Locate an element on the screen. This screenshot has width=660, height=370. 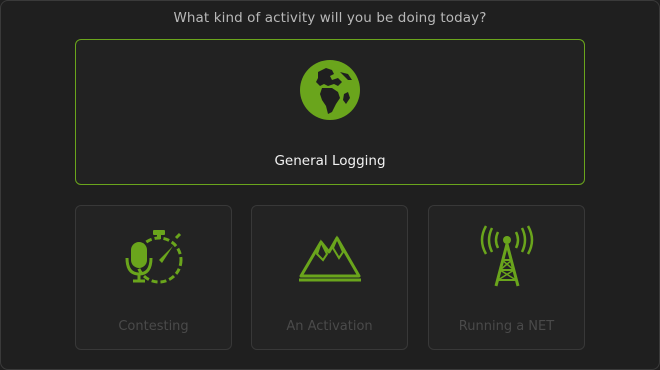
radio-tower-icon is located at coordinates (506, 256).